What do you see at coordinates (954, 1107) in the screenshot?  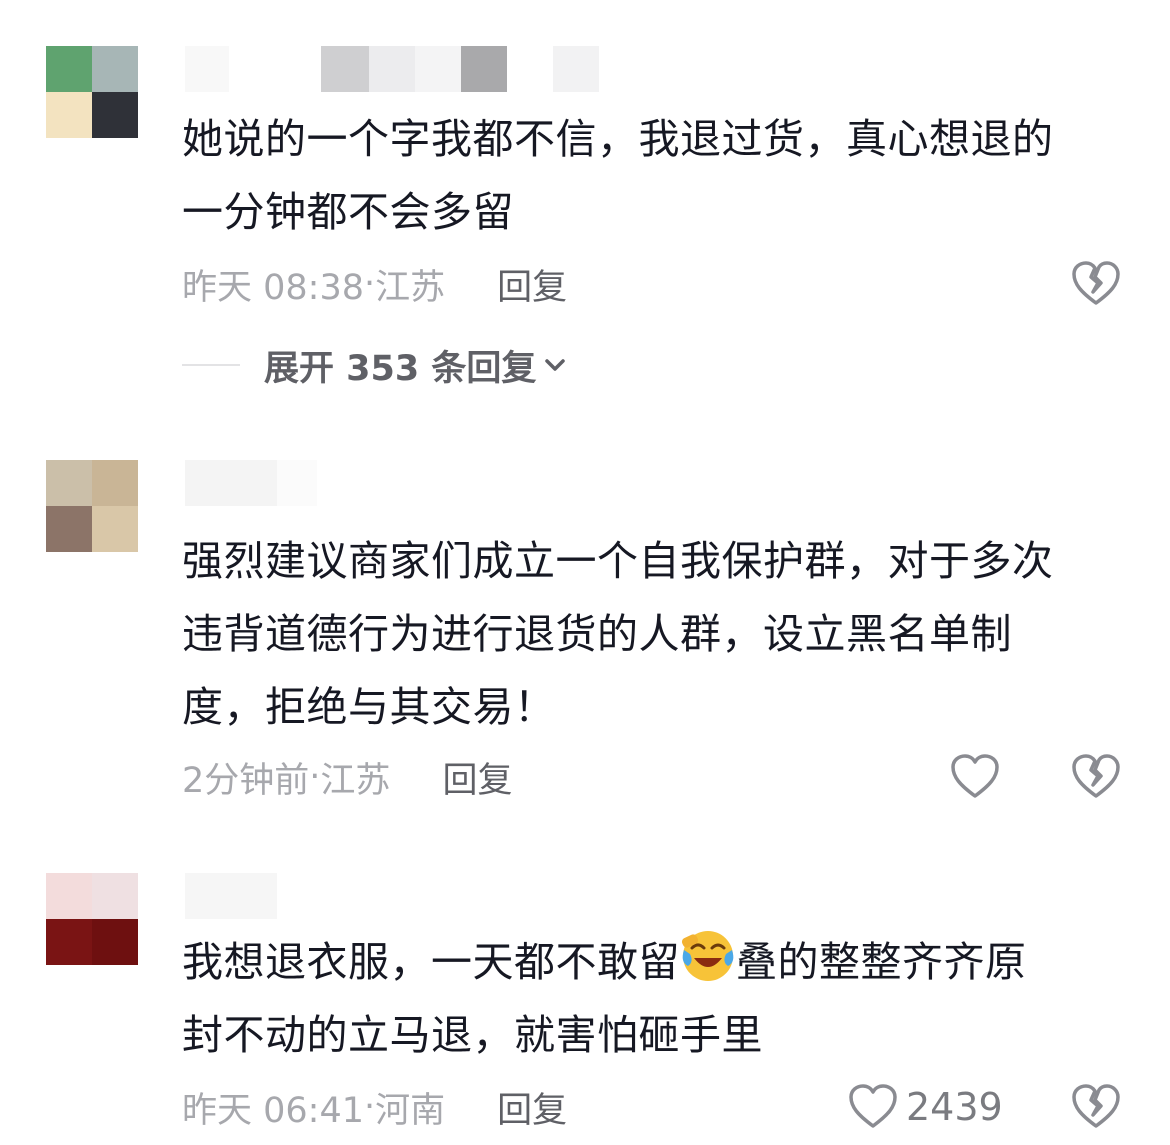 I see `like-count: 2439` at bounding box center [954, 1107].